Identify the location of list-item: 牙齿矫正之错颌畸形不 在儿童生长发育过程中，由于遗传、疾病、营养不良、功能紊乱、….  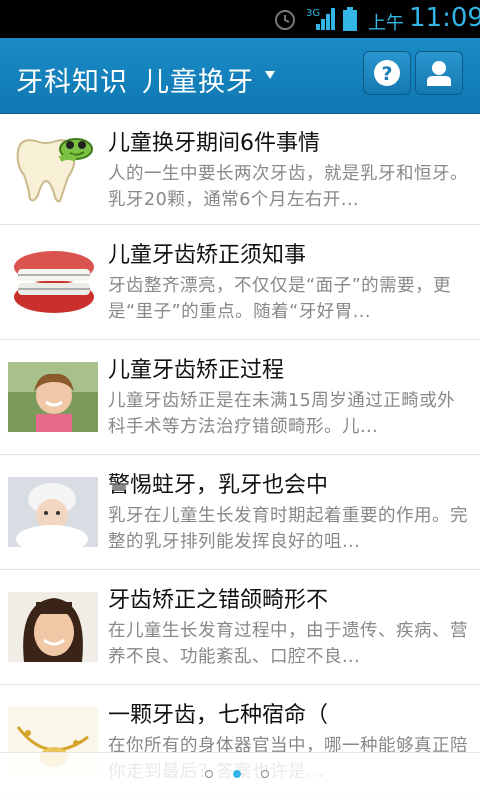
(240, 627).